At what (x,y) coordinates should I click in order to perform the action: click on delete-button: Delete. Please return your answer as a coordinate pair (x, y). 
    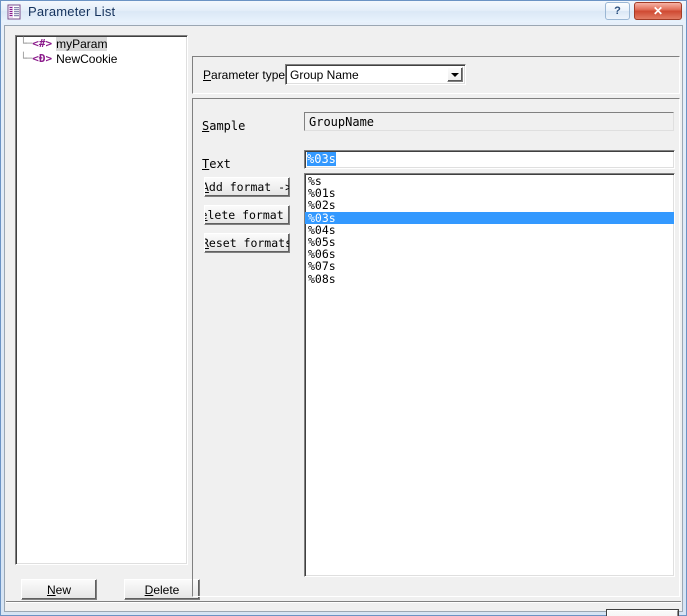
    Looking at the image, I should click on (162, 589).